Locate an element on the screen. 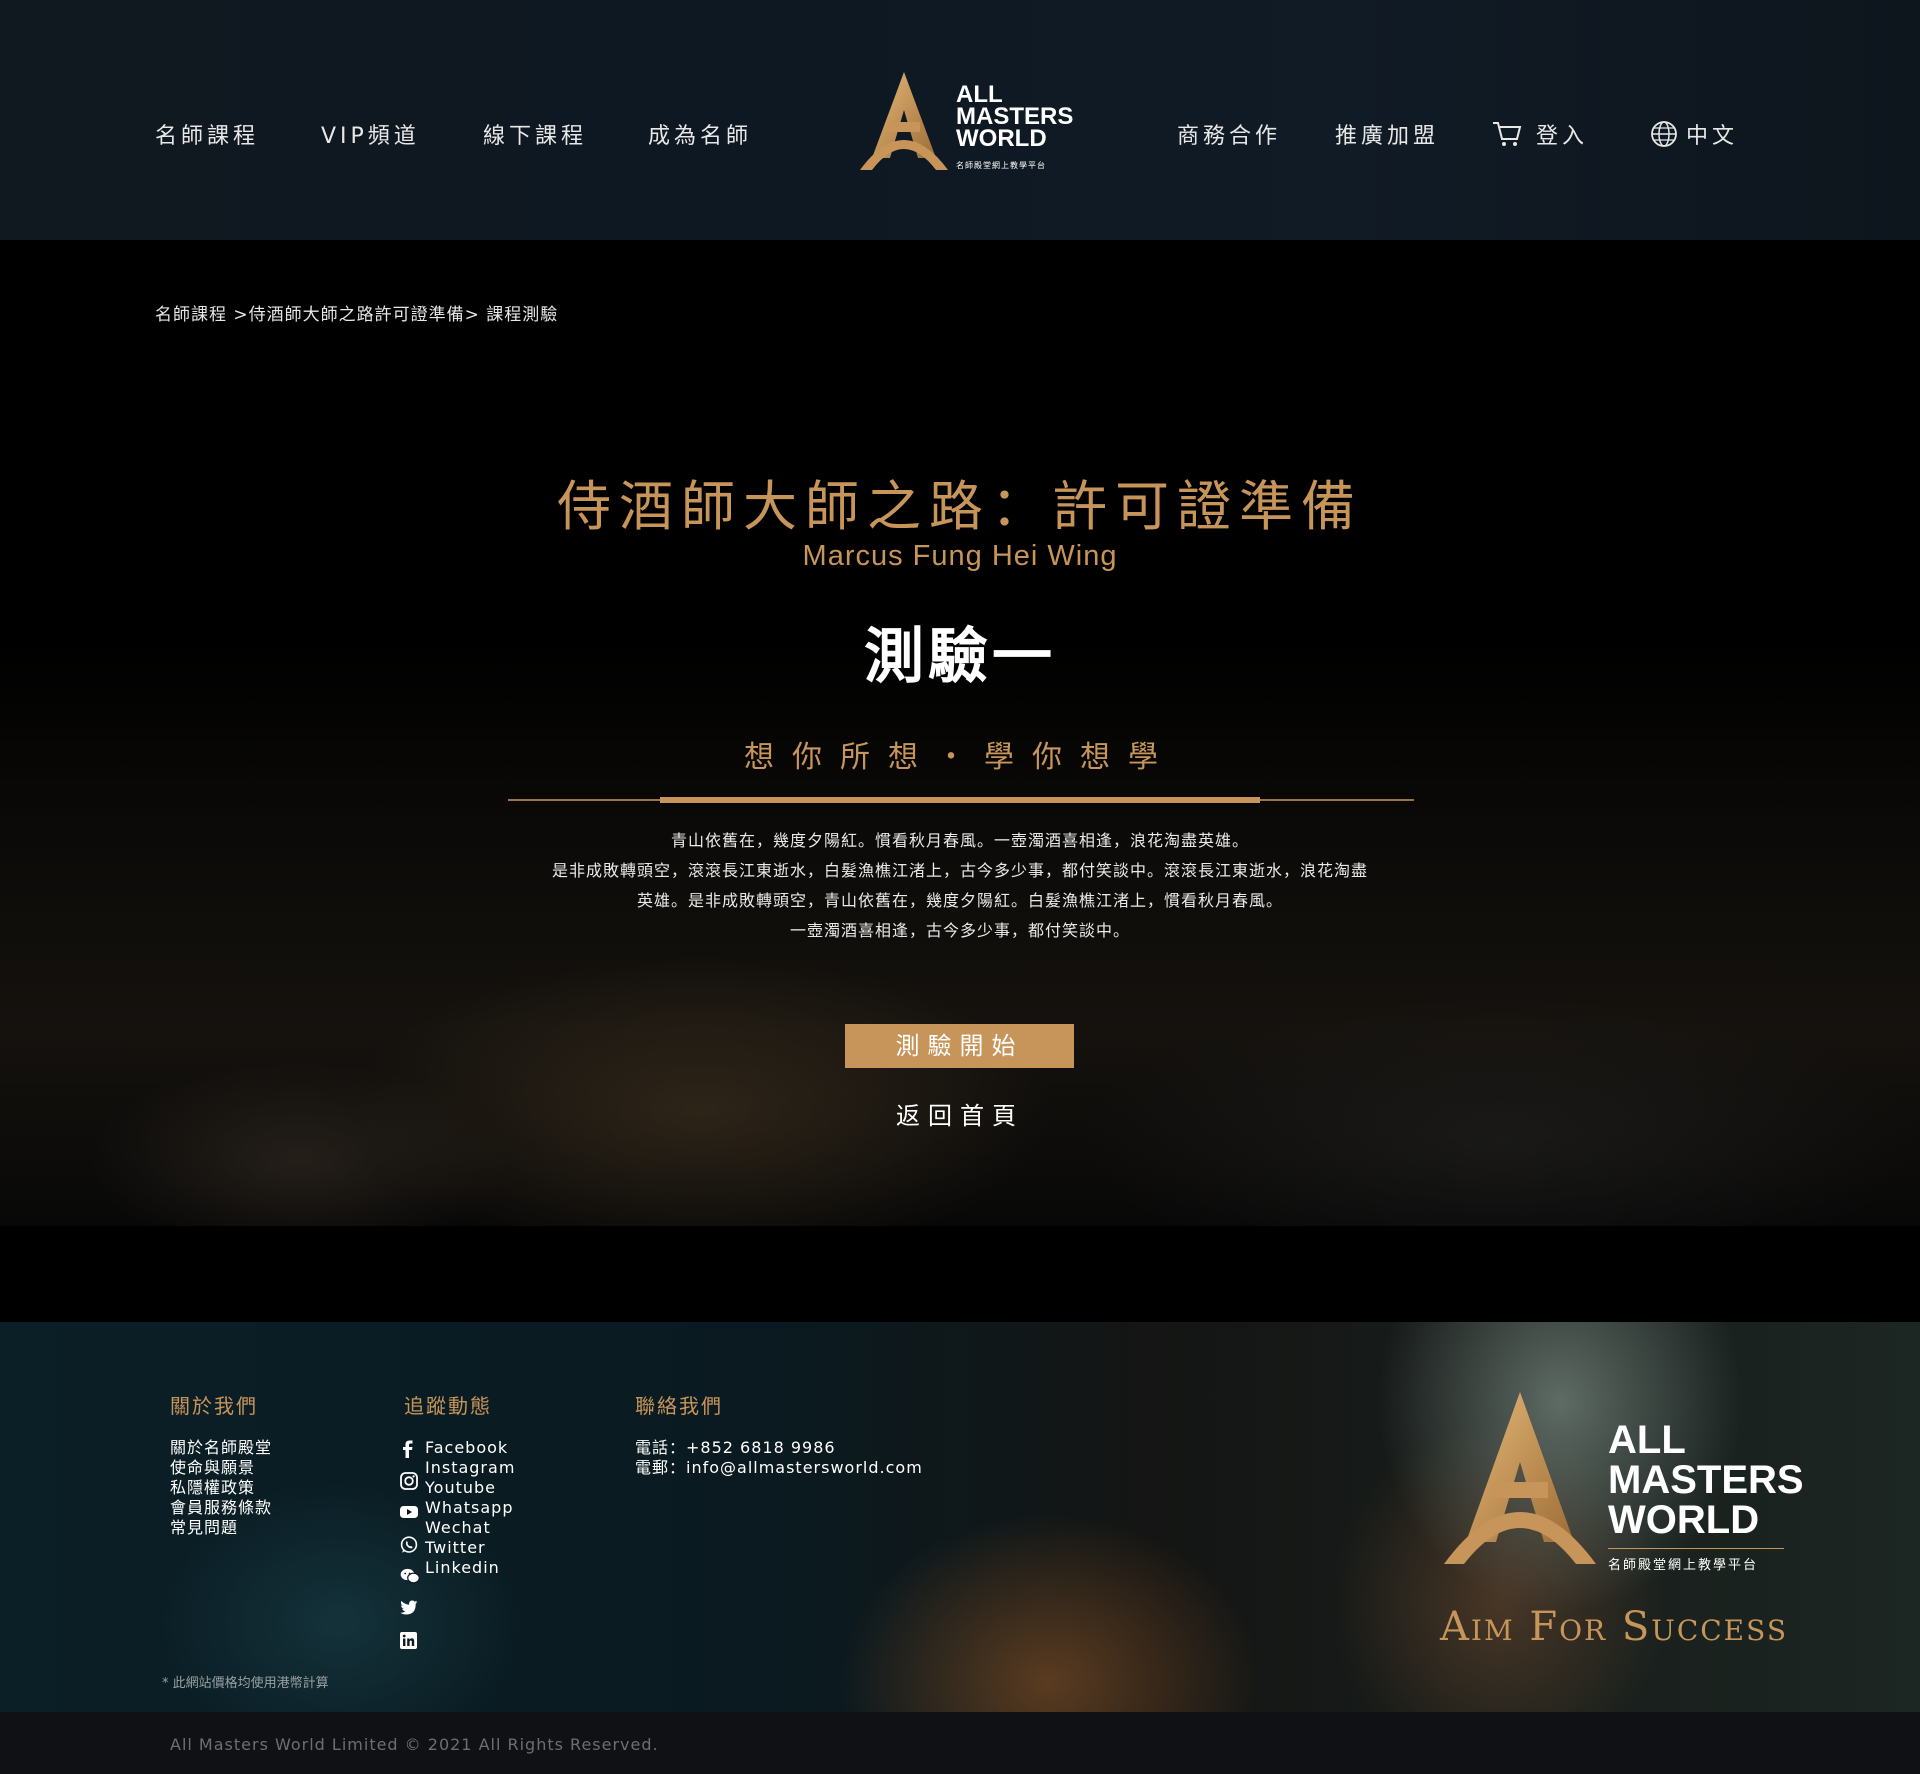  breadcrumb: 名師課程 >侍酒師大師之路許可證準備> 課程測驗 is located at coordinates (356, 312).